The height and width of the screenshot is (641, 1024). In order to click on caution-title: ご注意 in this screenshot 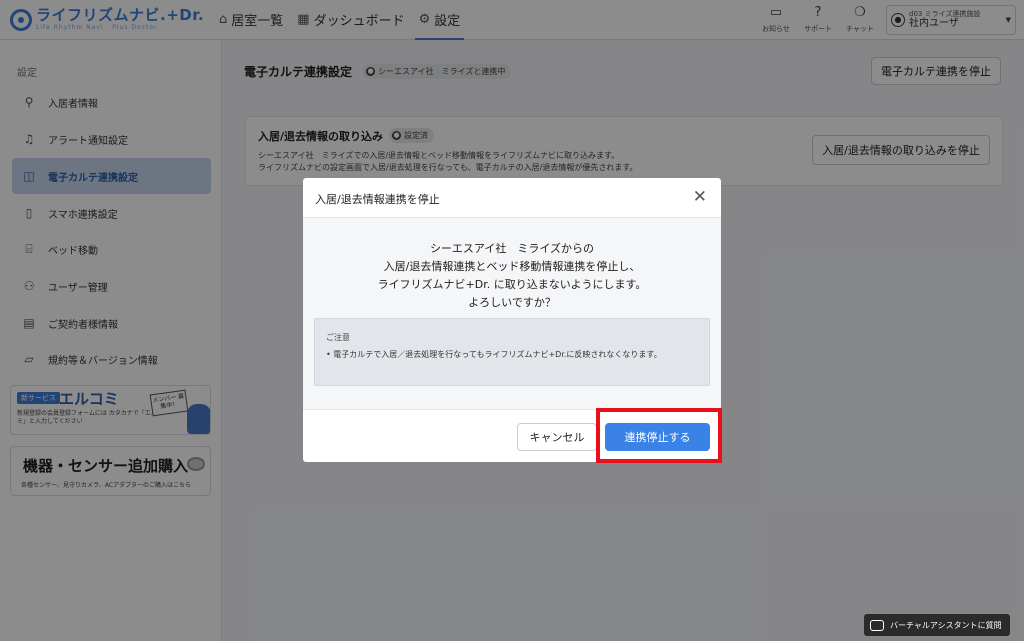, I will do `click(338, 337)`.